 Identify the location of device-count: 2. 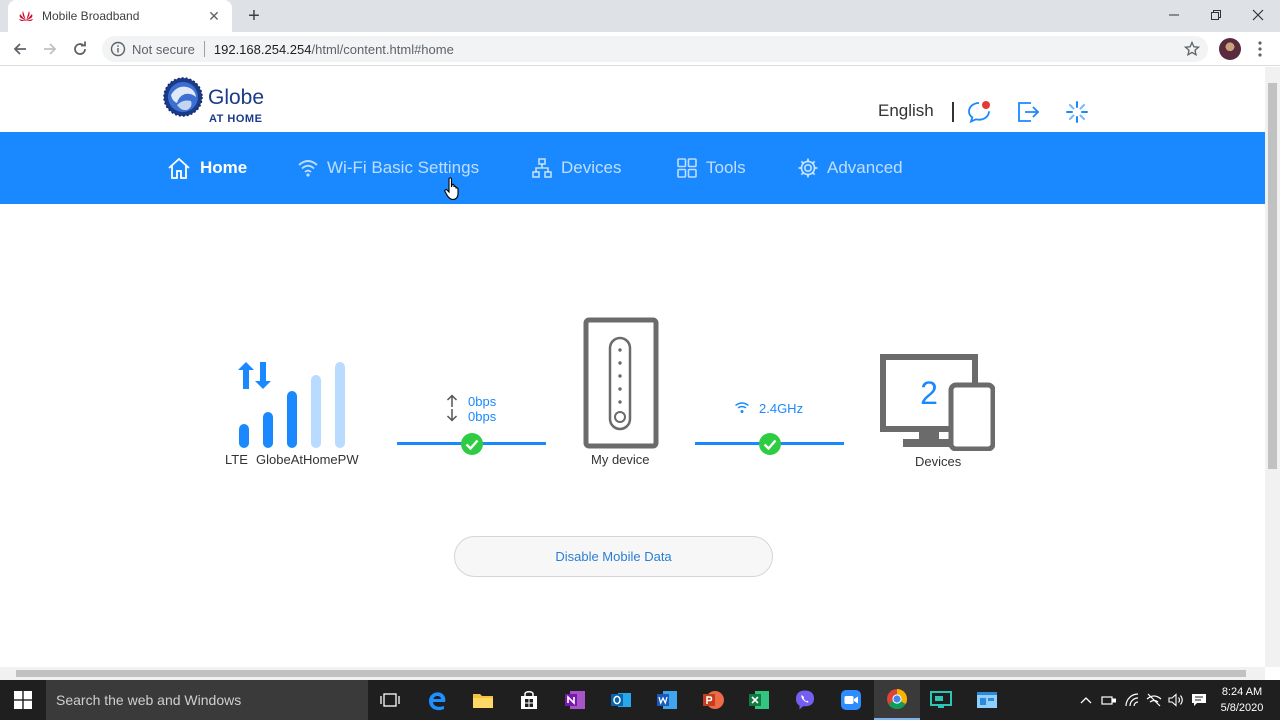
(929, 393).